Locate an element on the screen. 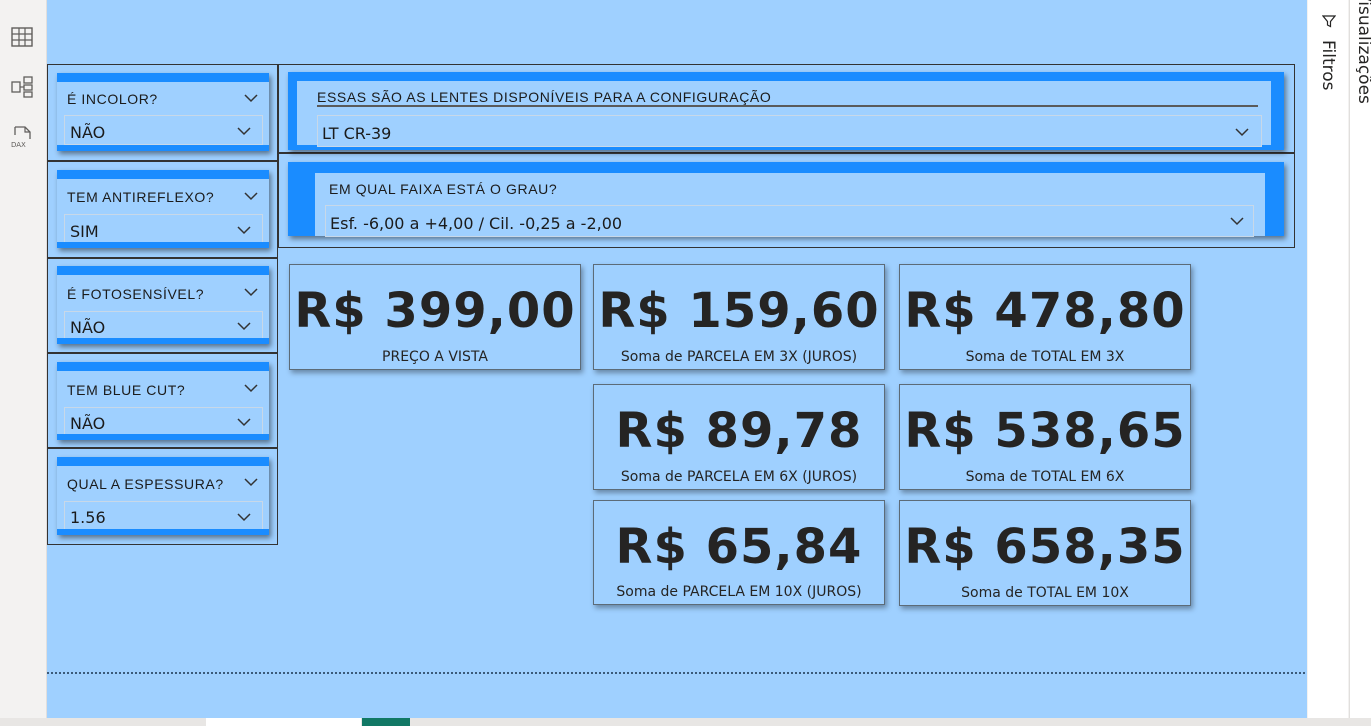  slicer-title: TEM ANTIREFLEXO? is located at coordinates (141, 197).